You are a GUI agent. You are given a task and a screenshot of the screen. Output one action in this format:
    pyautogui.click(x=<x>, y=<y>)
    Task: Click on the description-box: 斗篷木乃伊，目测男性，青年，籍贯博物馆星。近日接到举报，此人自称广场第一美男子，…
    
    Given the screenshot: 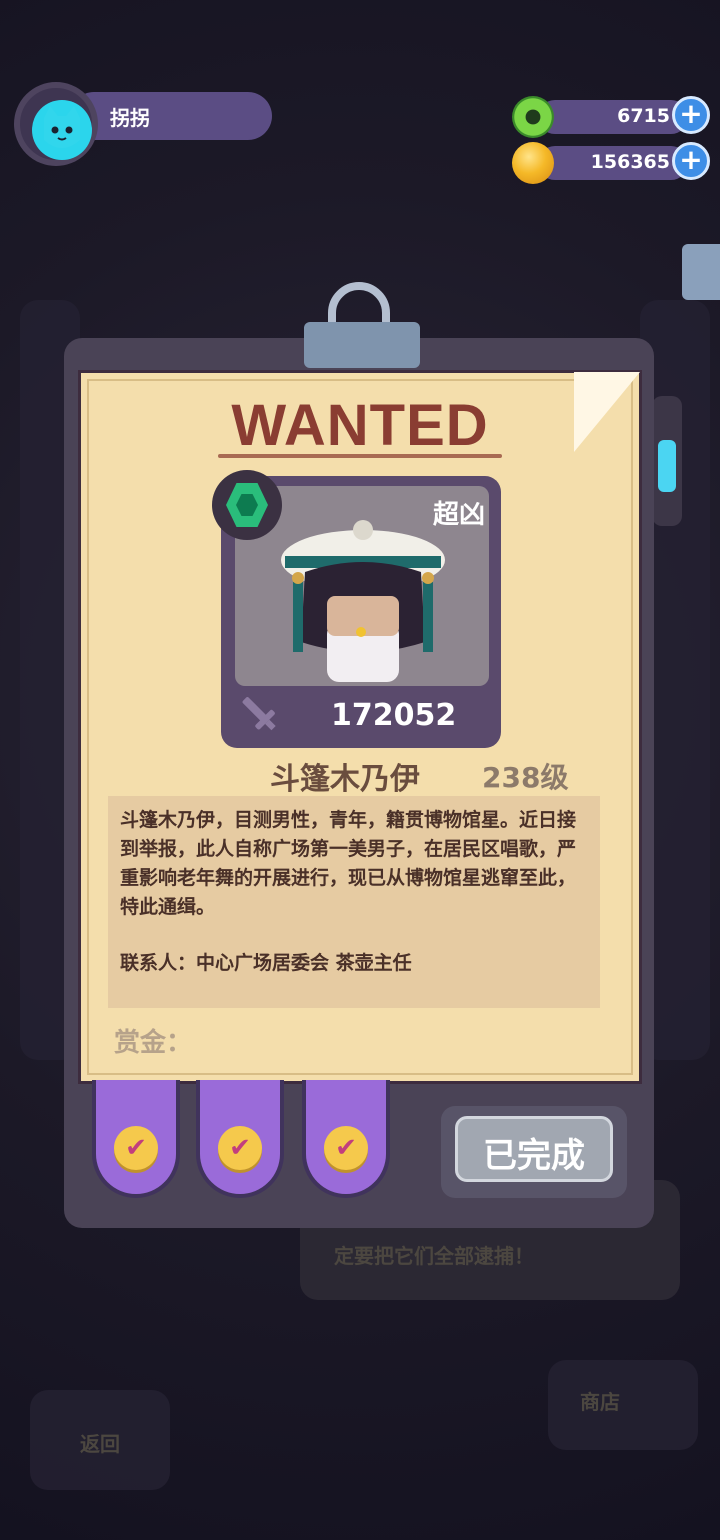 What is the action you would take?
    pyautogui.click(x=354, y=902)
    